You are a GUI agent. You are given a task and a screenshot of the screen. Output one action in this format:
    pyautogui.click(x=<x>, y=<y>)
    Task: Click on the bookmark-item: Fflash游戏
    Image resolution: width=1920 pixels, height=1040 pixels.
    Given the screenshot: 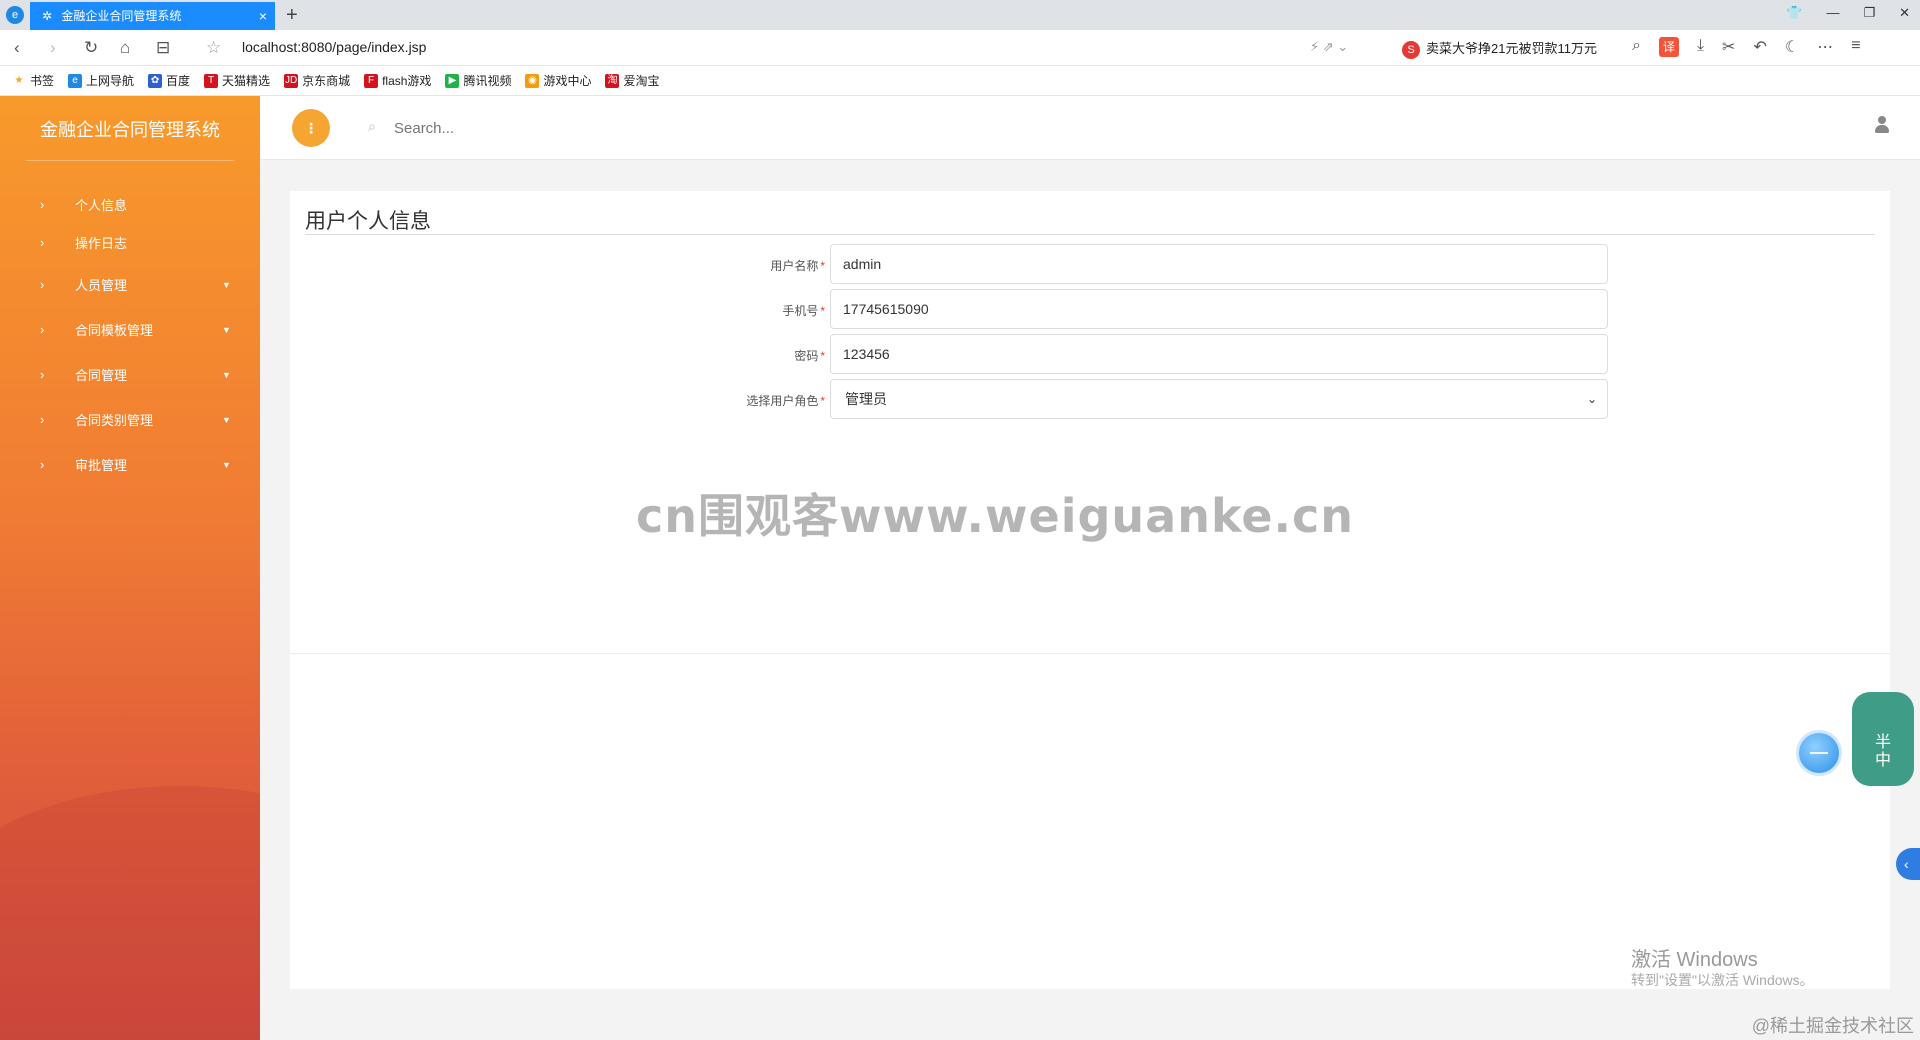 What is the action you would take?
    pyautogui.click(x=397, y=80)
    